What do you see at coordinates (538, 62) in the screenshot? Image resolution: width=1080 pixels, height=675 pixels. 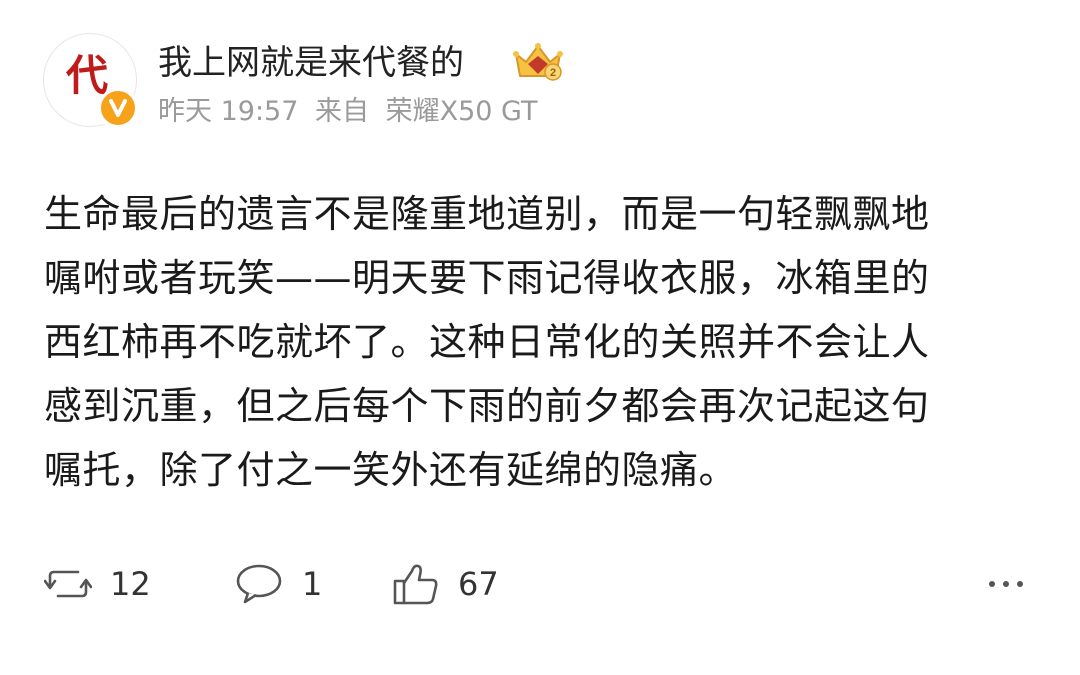 I see `gold-crown-badge-icon: 2` at bounding box center [538, 62].